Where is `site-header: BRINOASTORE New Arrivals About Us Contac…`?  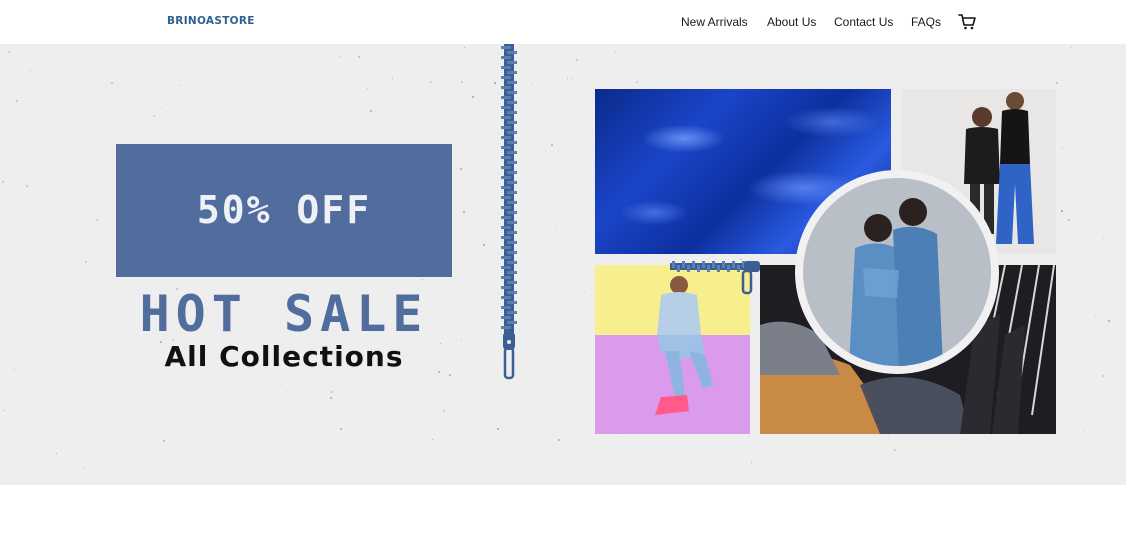
site-header: BRINOASTORE New Arrivals About Us Contac… is located at coordinates (563, 22).